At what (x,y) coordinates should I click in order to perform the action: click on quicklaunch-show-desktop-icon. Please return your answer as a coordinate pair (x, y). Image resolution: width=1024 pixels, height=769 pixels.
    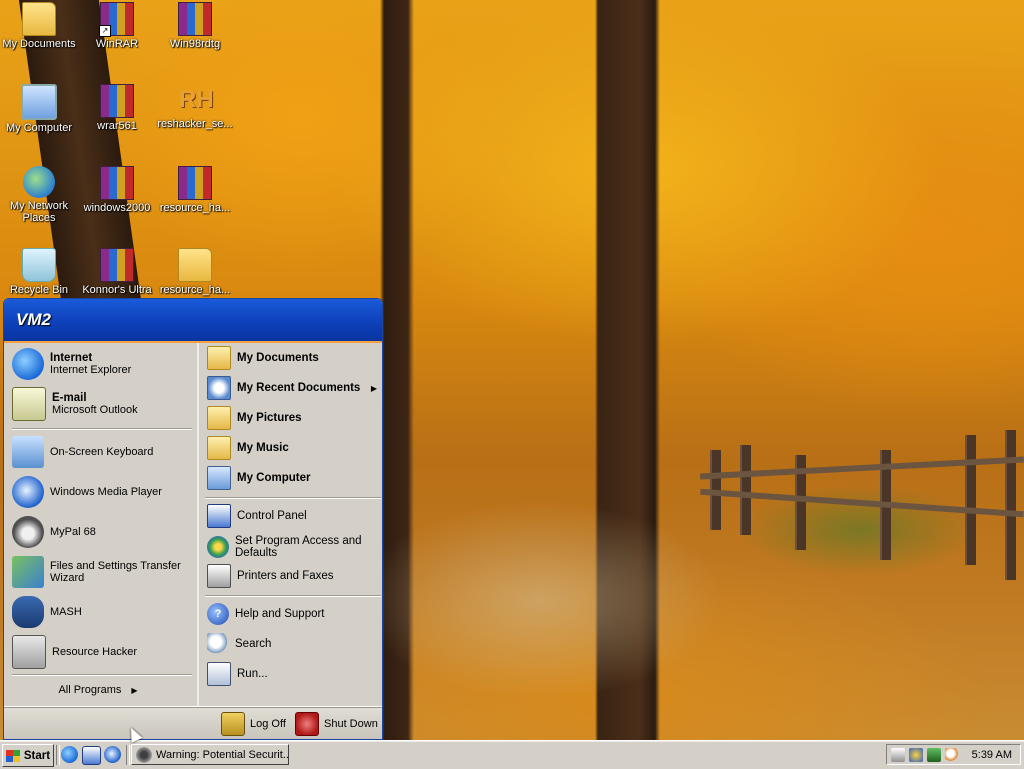
    Looking at the image, I should click on (91, 755).